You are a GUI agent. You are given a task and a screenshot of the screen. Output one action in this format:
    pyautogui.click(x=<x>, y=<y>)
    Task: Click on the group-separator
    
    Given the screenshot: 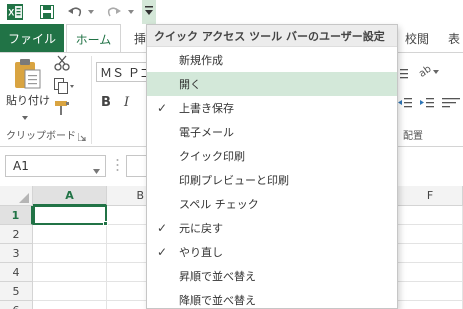 What is the action you would take?
    pyautogui.click(x=91, y=100)
    